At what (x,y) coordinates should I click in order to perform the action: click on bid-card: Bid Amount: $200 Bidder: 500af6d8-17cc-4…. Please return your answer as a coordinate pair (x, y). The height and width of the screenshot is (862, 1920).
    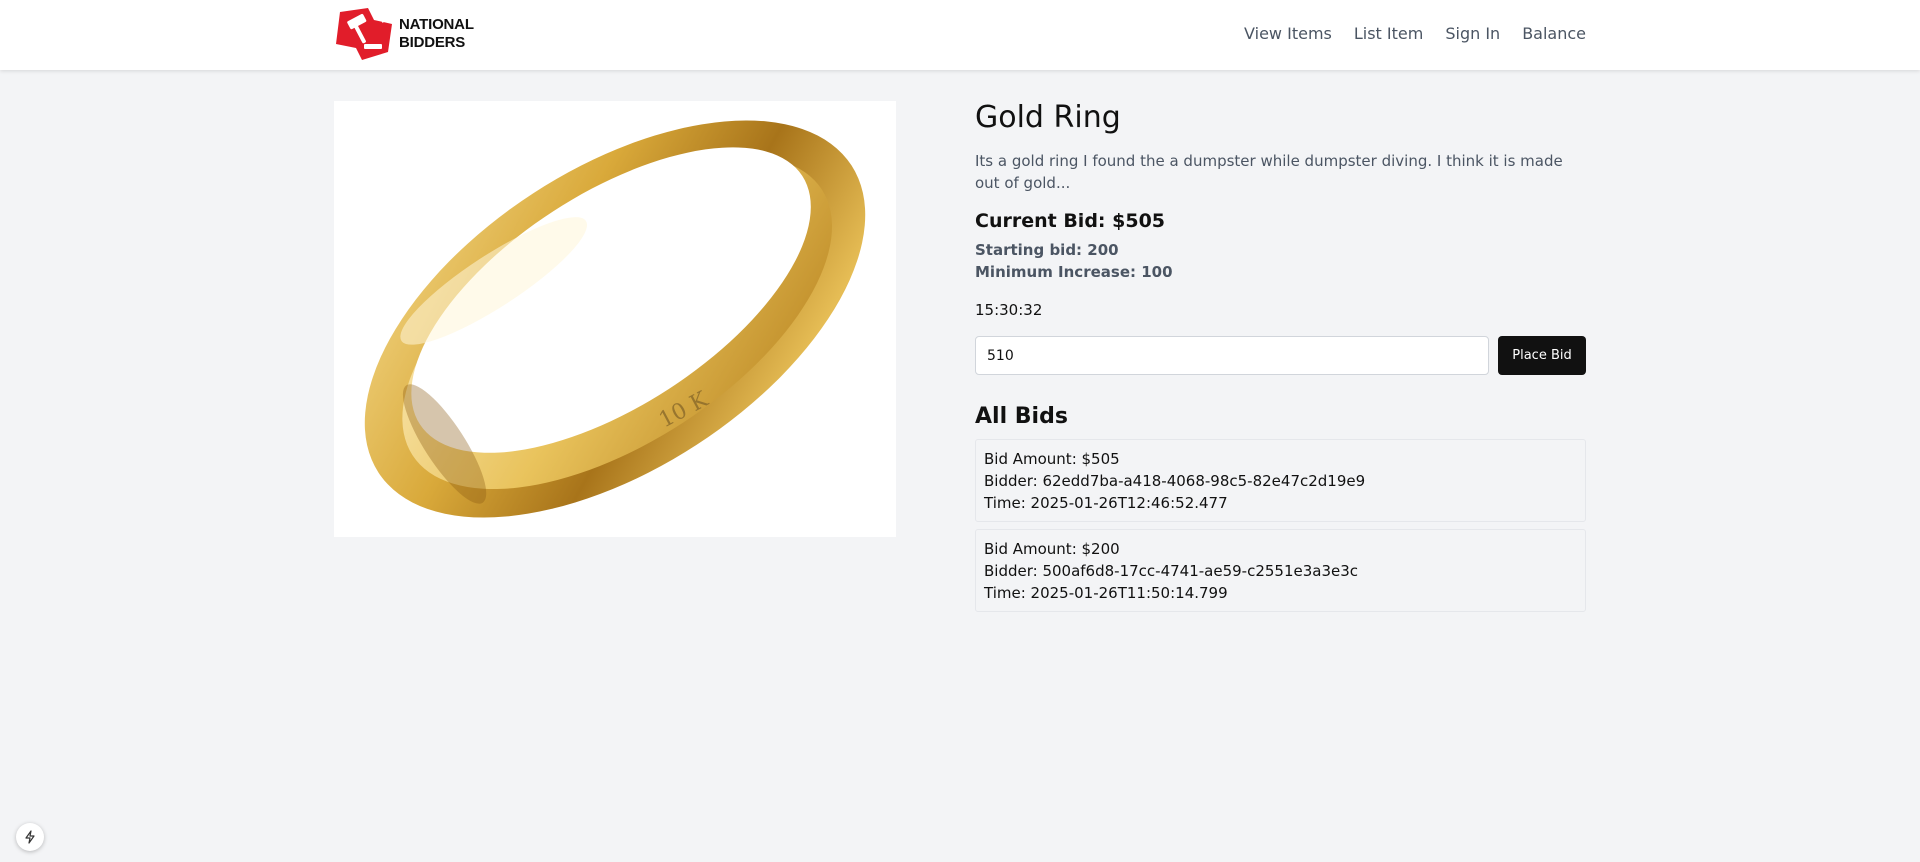
    Looking at the image, I should click on (1280, 570).